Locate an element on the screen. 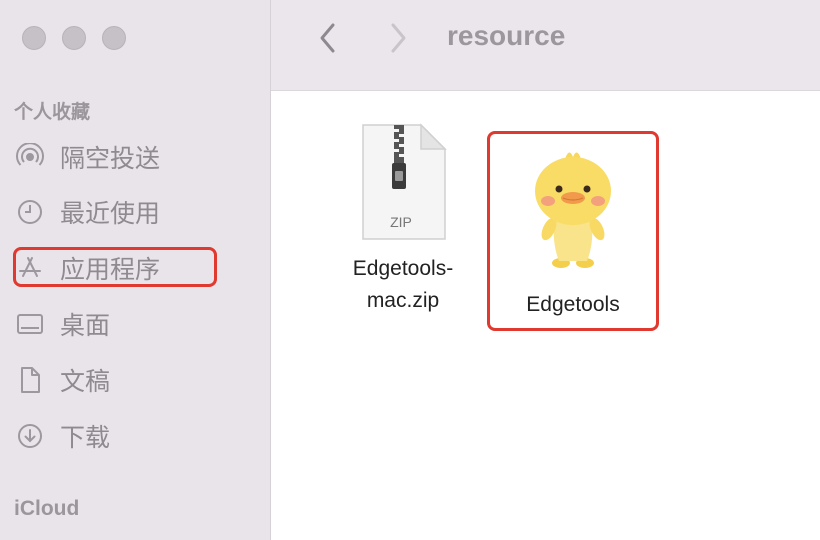  file-name-line: mac.zip is located at coordinates (403, 300).